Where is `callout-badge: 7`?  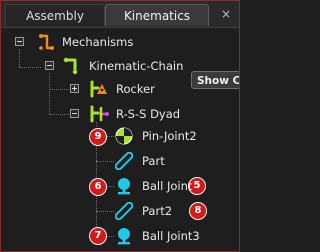 callout-badge: 7 is located at coordinates (98, 236).